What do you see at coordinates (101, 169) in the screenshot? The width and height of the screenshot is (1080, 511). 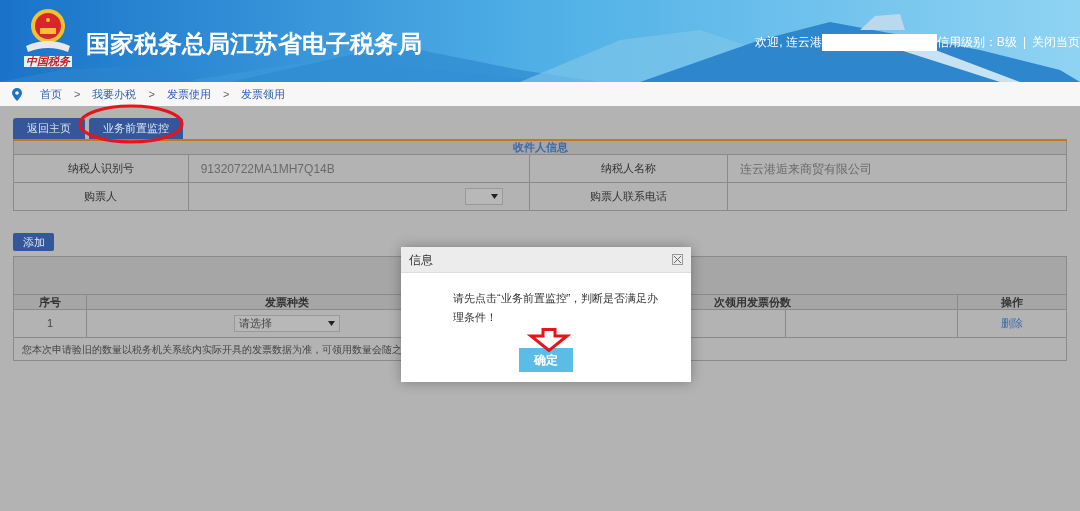 I see `field-label: 纳税人识别号` at bounding box center [101, 169].